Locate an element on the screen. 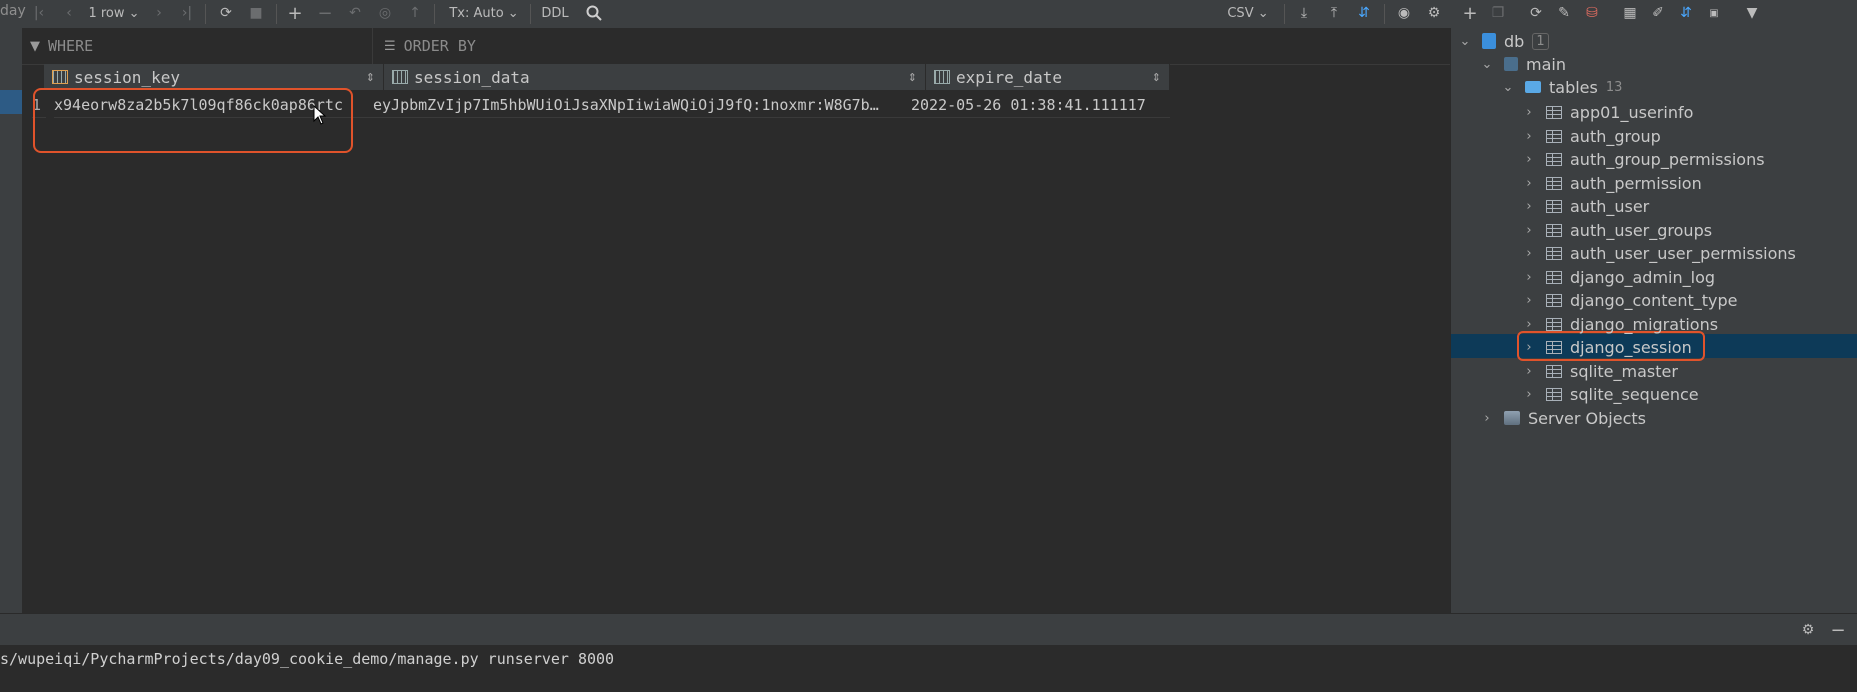  edit-icon: ✐ is located at coordinates (1658, 13).